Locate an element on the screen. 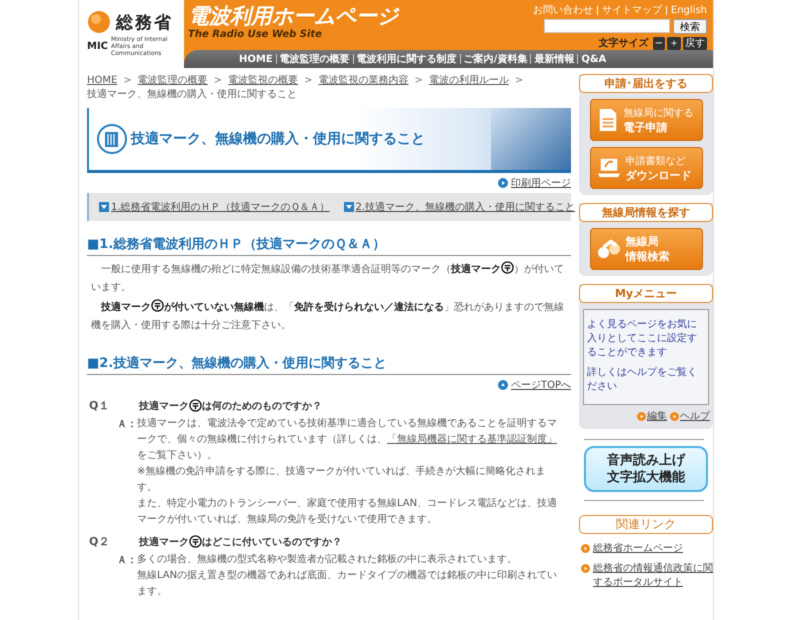 Image resolution: width=807 pixels, height=620 pixels. related-link: 総務省ホームページ is located at coordinates (647, 549).